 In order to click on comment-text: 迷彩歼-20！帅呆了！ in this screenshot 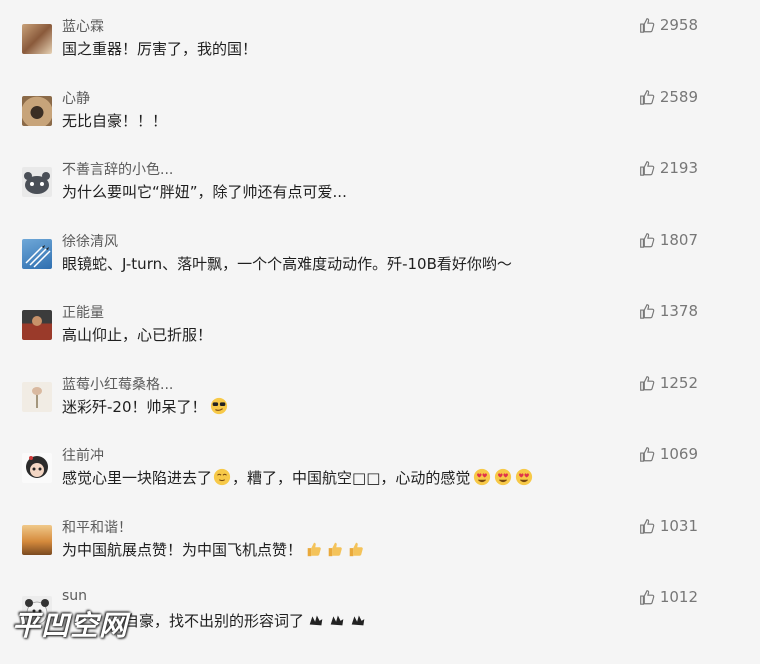, I will do `click(145, 406)`.